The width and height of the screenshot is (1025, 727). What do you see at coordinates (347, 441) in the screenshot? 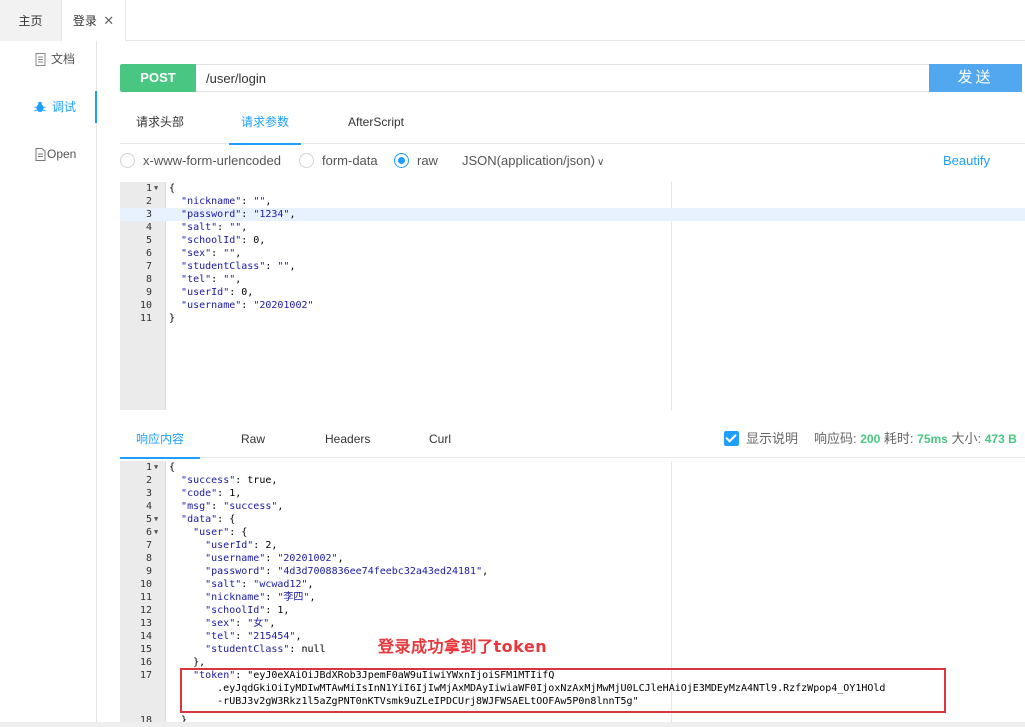
I see `tab-response-headers: Headers` at bounding box center [347, 441].